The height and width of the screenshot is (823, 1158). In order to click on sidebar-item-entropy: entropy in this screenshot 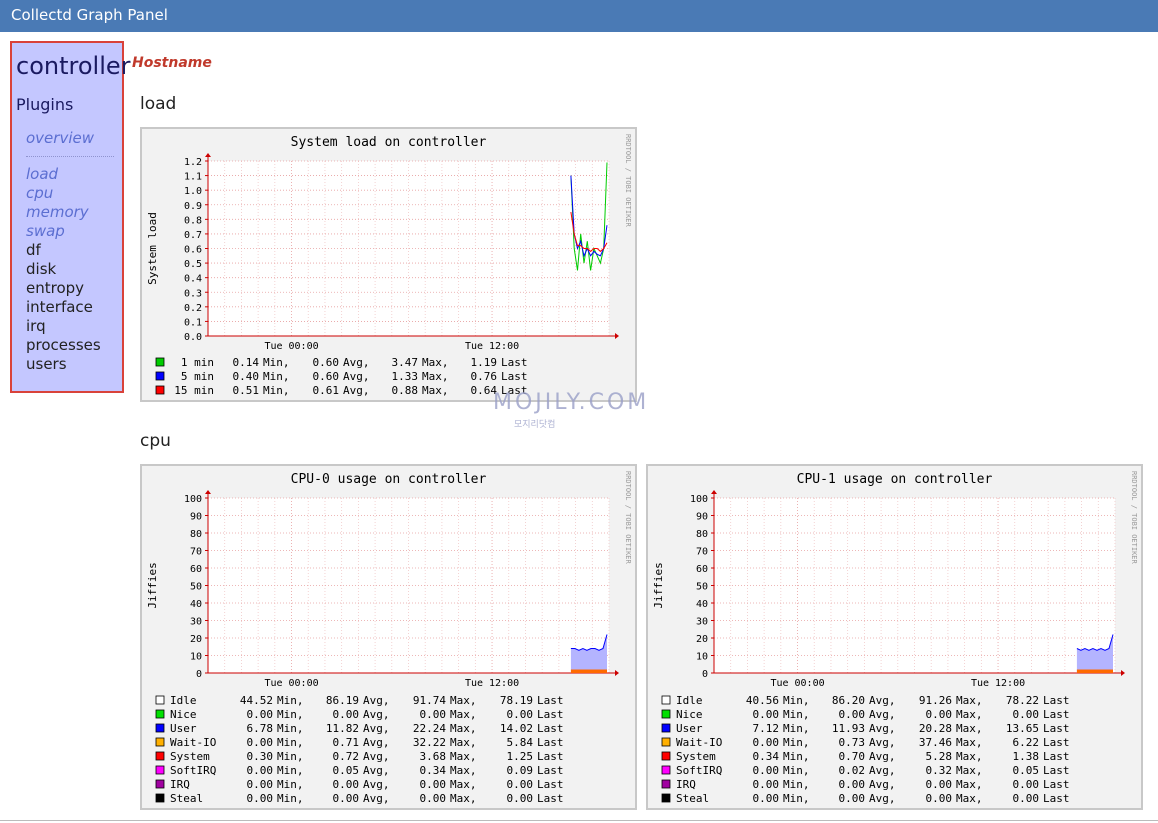, I will do `click(70, 288)`.